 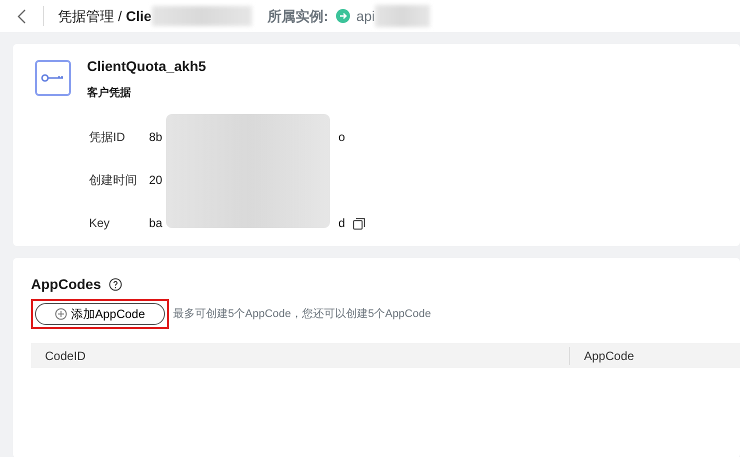 What do you see at coordinates (155, 137) in the screenshot?
I see `field-value: 8b` at bounding box center [155, 137].